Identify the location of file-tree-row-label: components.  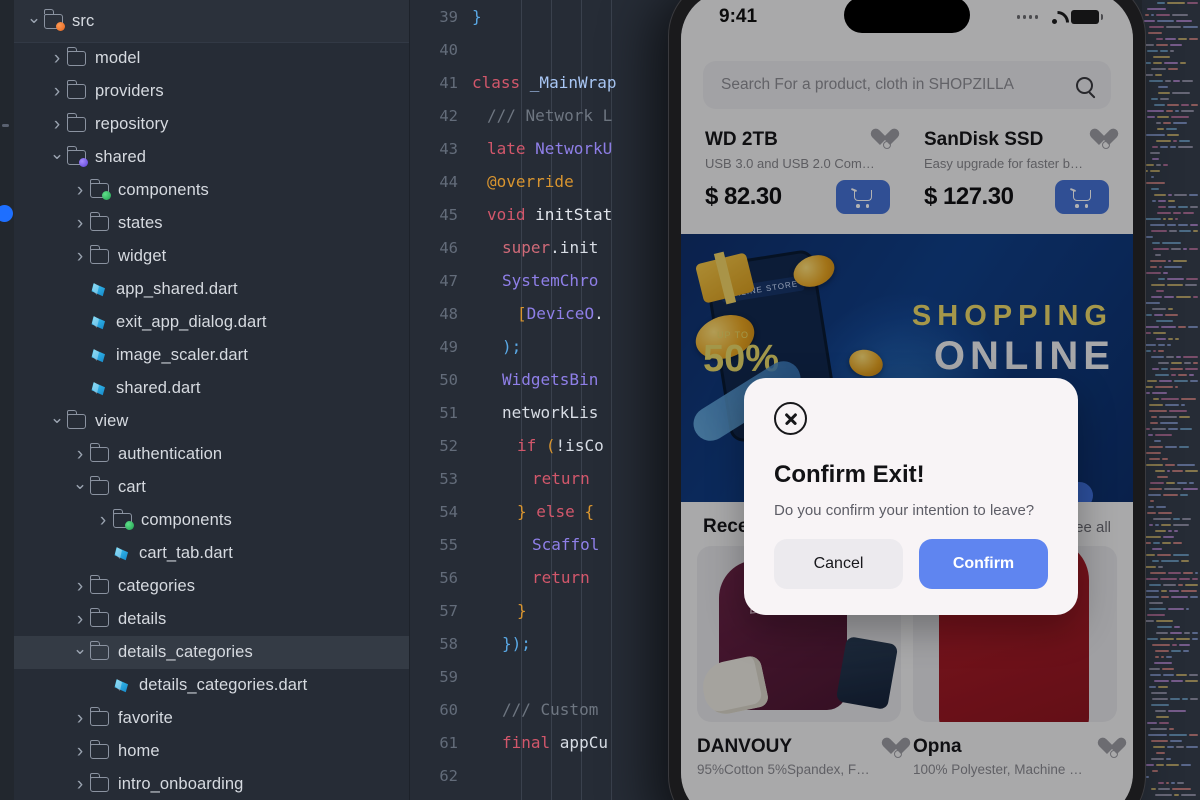
(186, 520).